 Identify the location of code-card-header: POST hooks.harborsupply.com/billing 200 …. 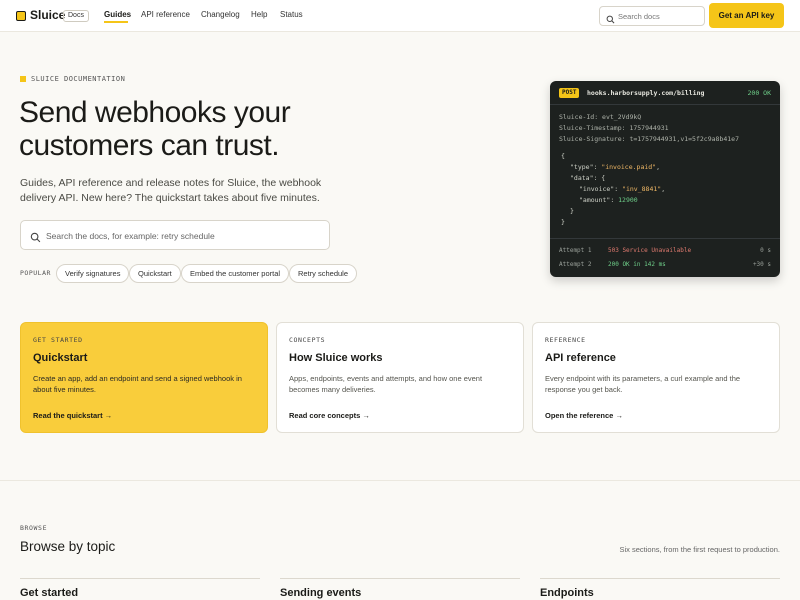
(665, 93).